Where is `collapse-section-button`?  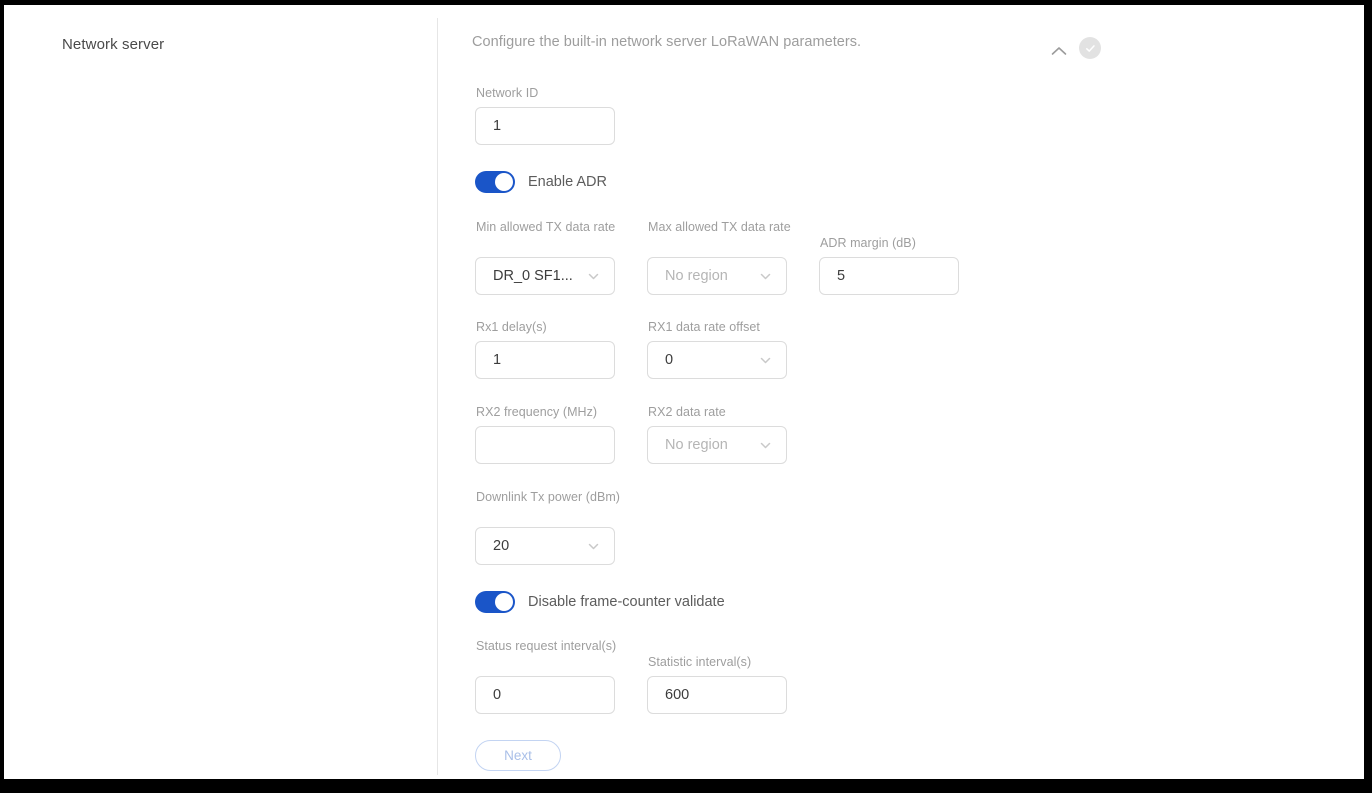 collapse-section-button is located at coordinates (1059, 51).